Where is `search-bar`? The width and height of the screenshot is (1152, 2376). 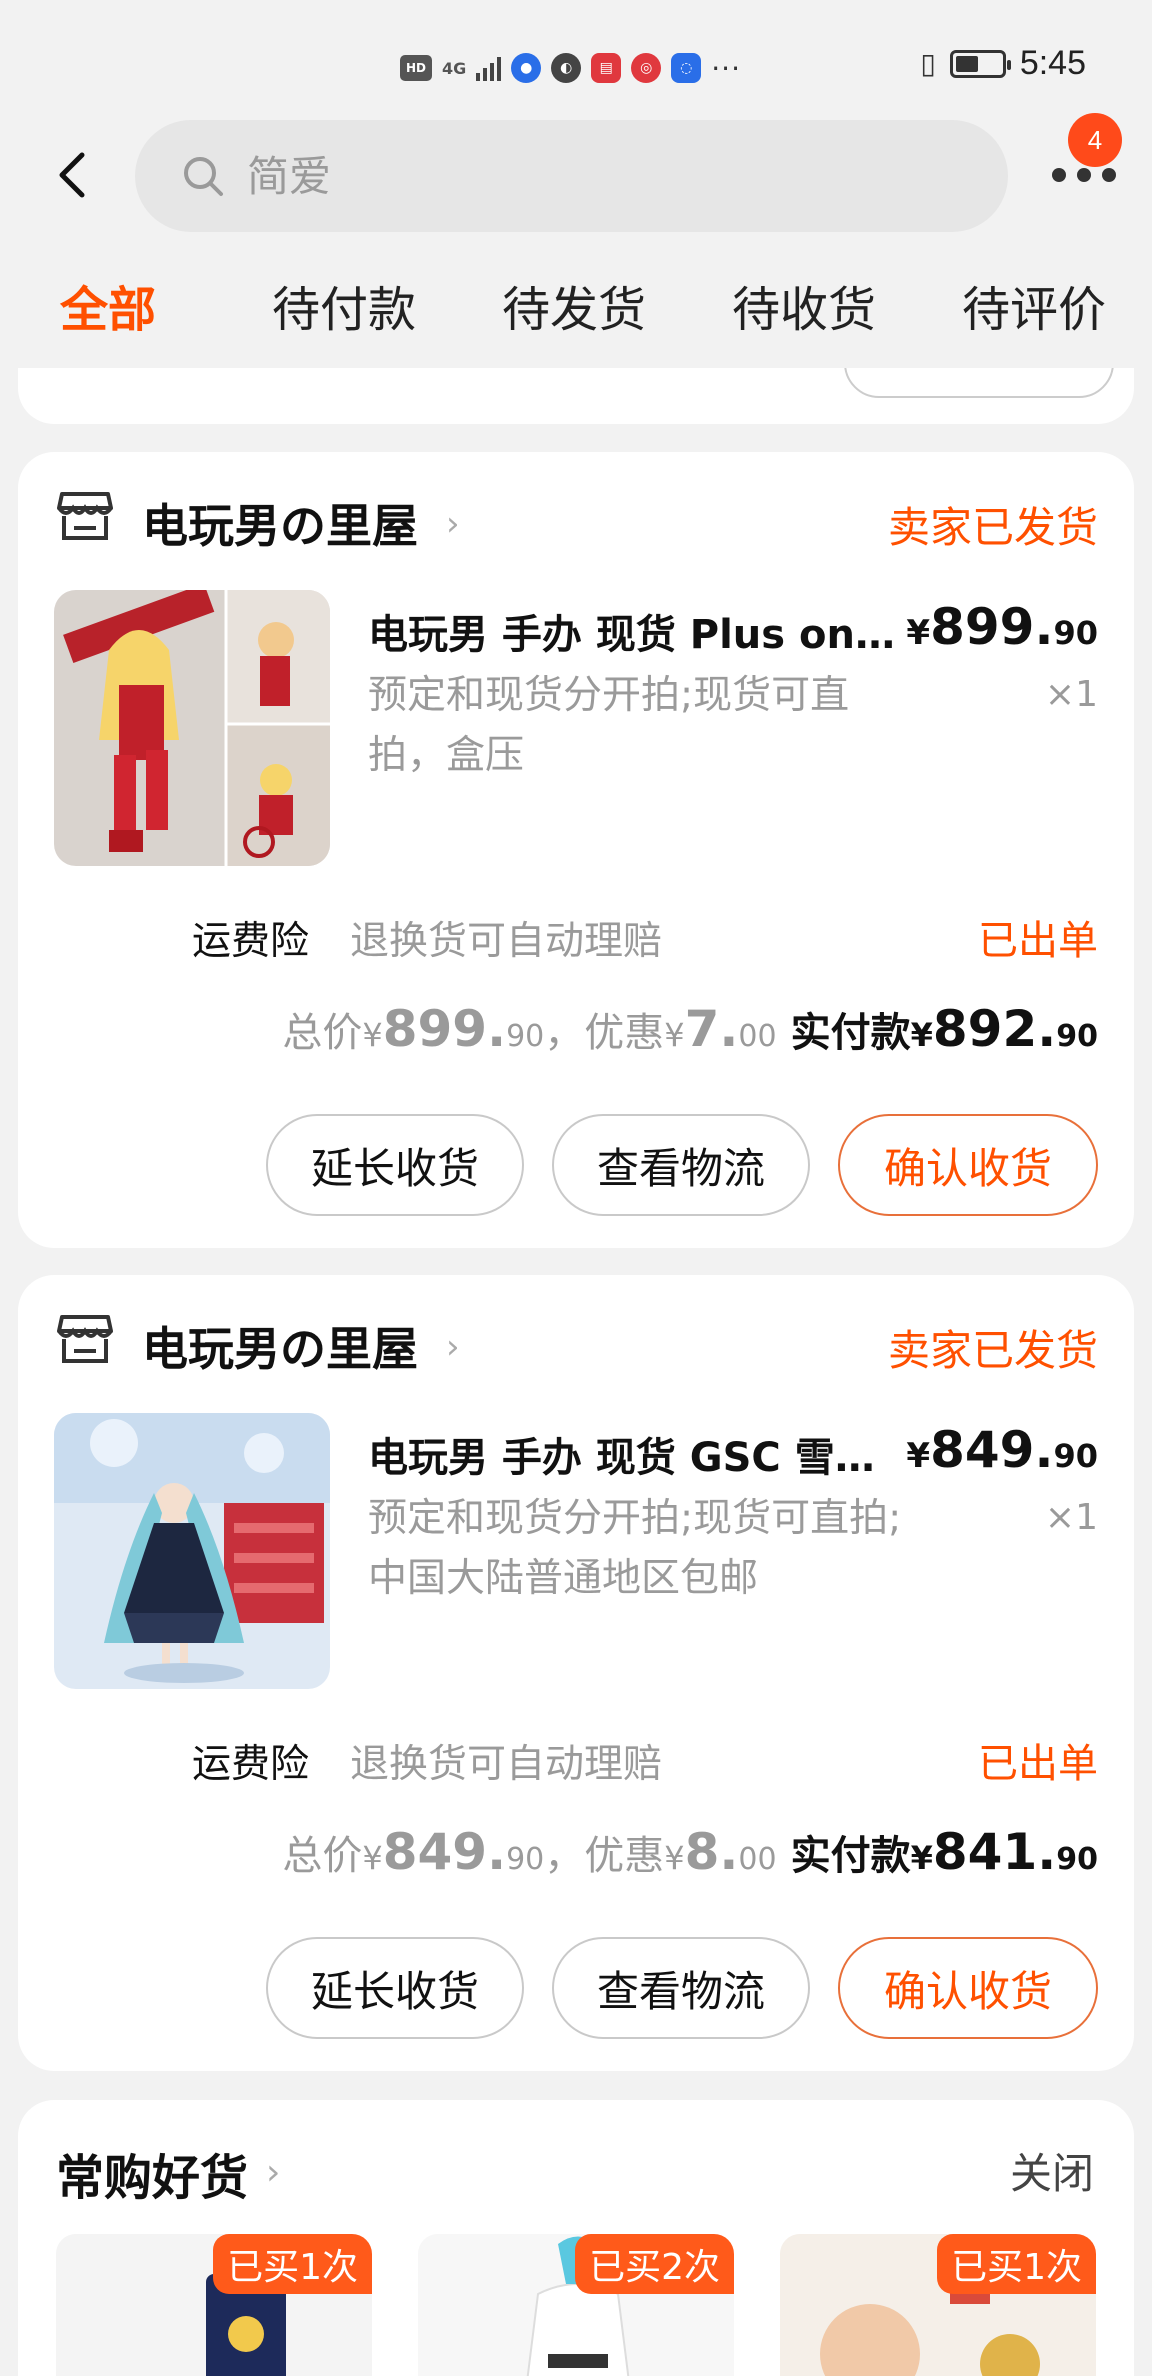
search-bar is located at coordinates (571, 176).